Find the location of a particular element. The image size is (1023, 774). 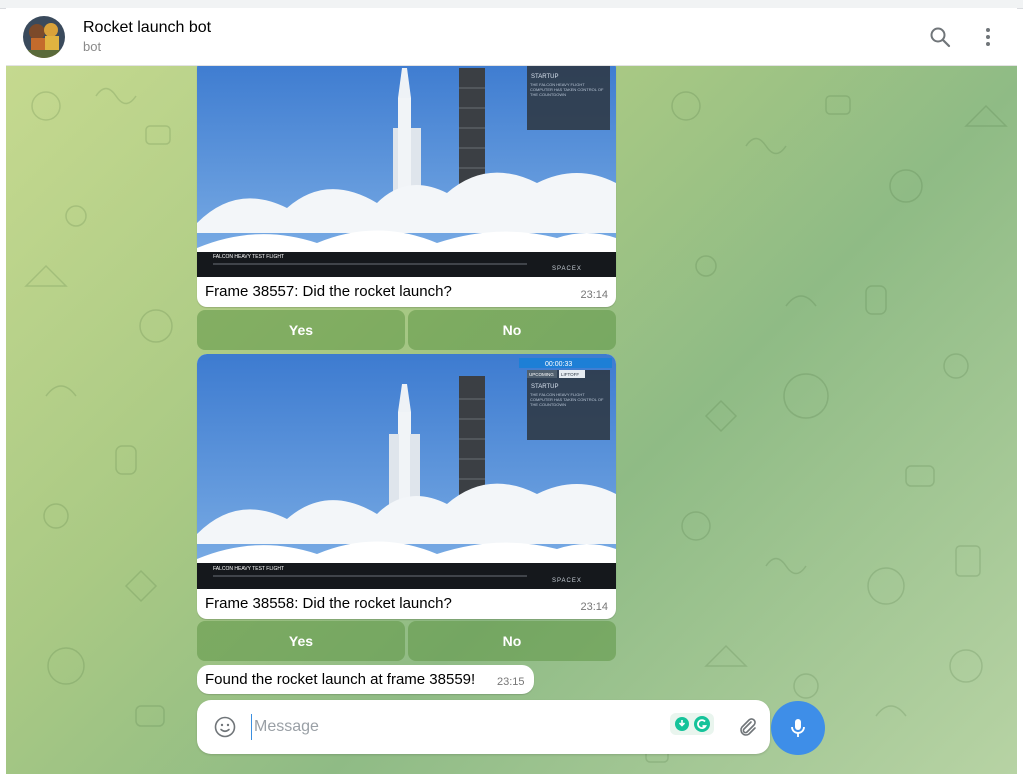

paperclip-icon is located at coordinates (747, 727).